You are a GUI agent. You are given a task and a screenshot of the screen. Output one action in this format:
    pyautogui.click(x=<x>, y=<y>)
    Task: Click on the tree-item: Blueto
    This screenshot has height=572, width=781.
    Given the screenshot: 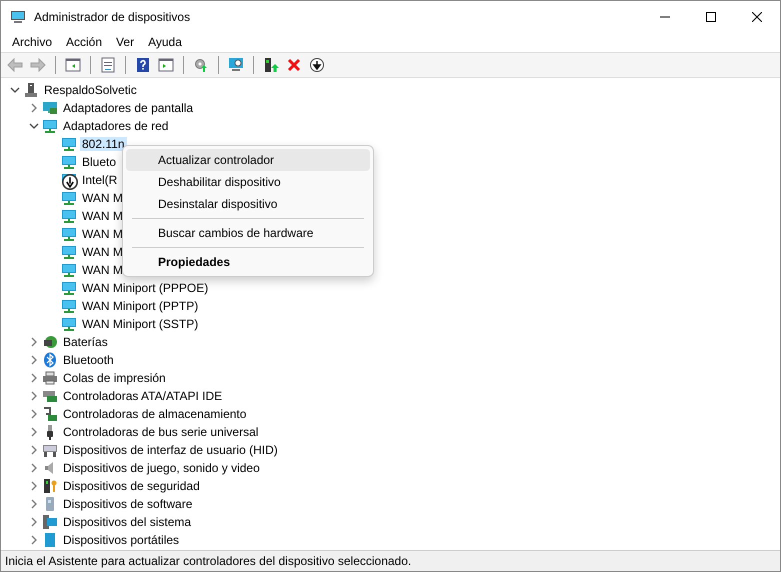 What is the action you would take?
    pyautogui.click(x=99, y=162)
    